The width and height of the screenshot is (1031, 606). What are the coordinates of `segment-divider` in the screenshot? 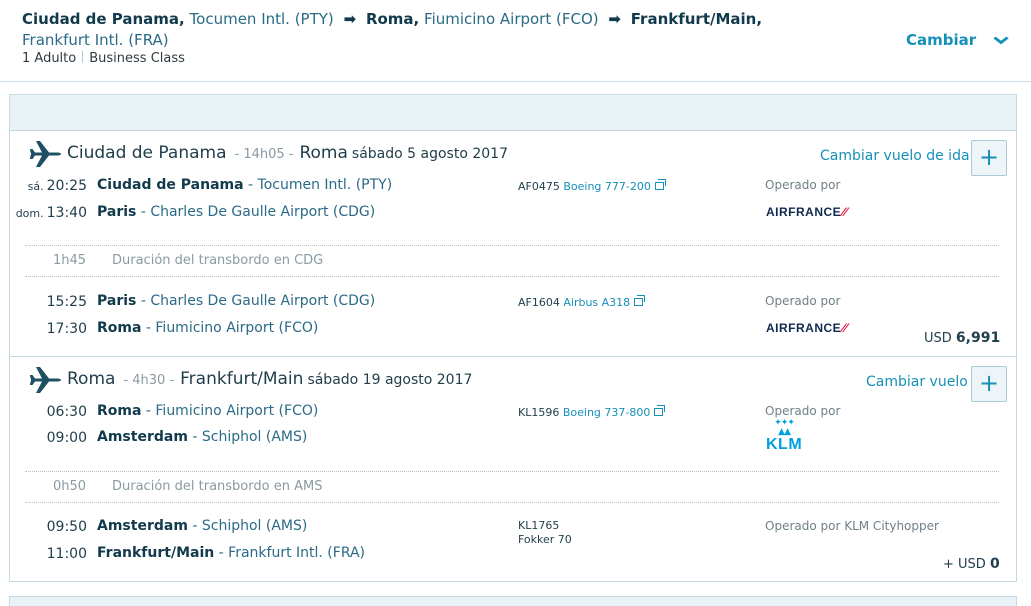 It's located at (513, 356).